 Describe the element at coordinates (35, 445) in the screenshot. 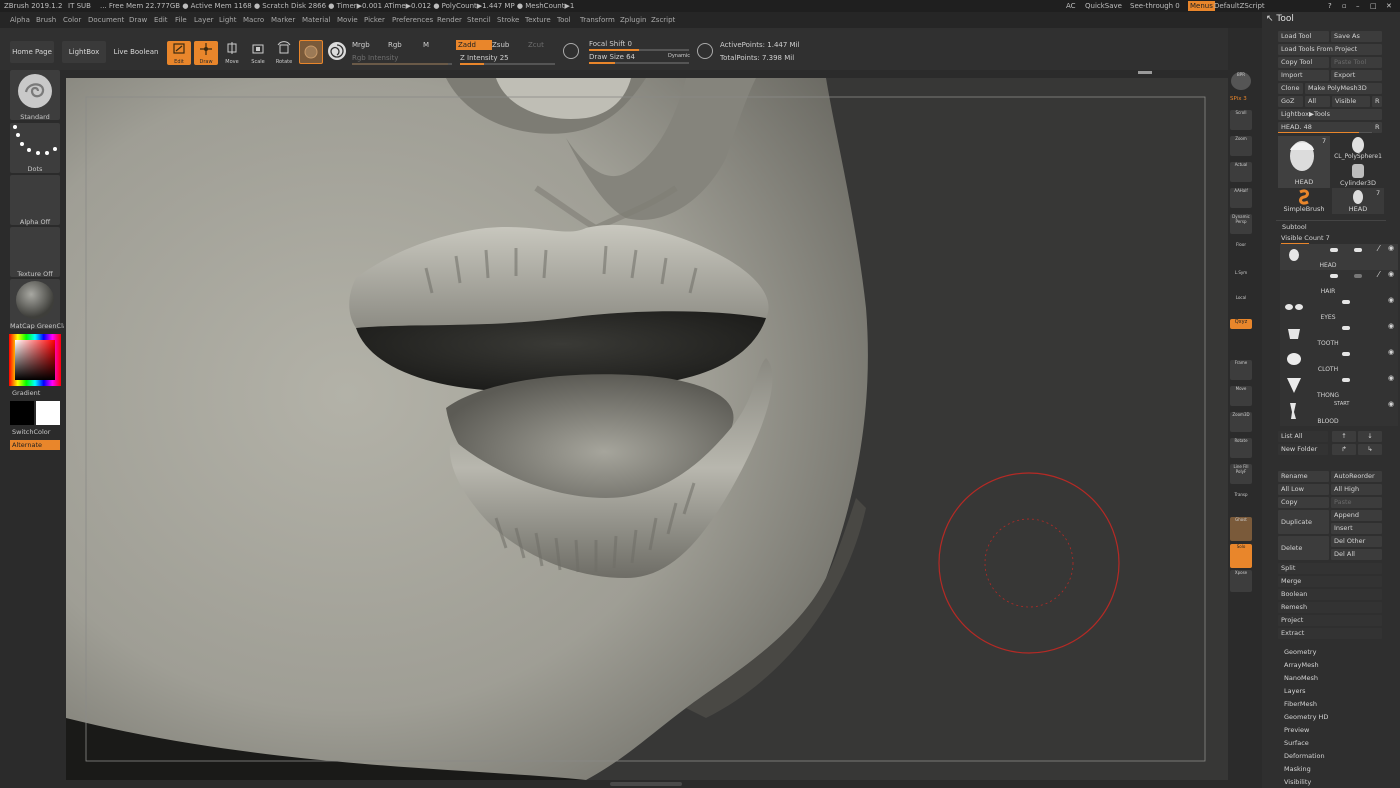

I see `alternate-toggle: Alternate` at that location.